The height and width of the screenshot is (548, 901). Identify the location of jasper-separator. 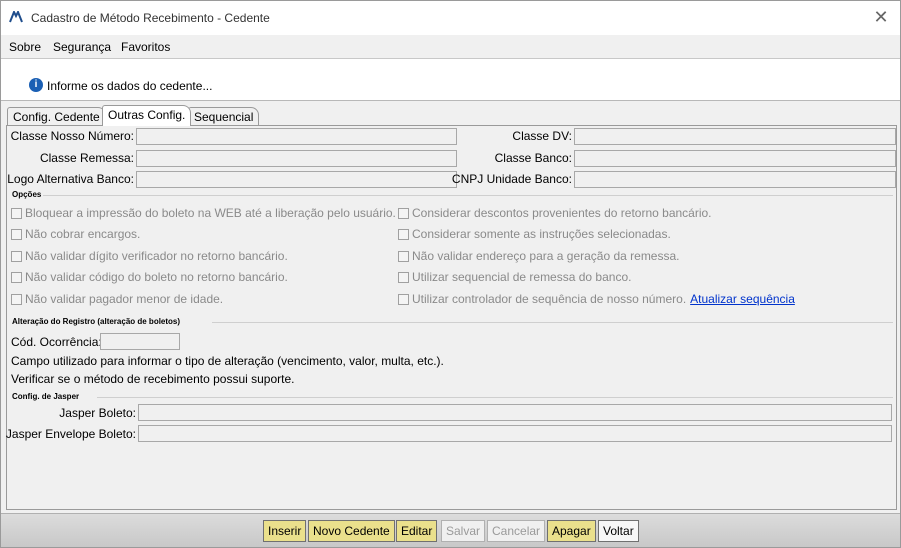
(495, 397).